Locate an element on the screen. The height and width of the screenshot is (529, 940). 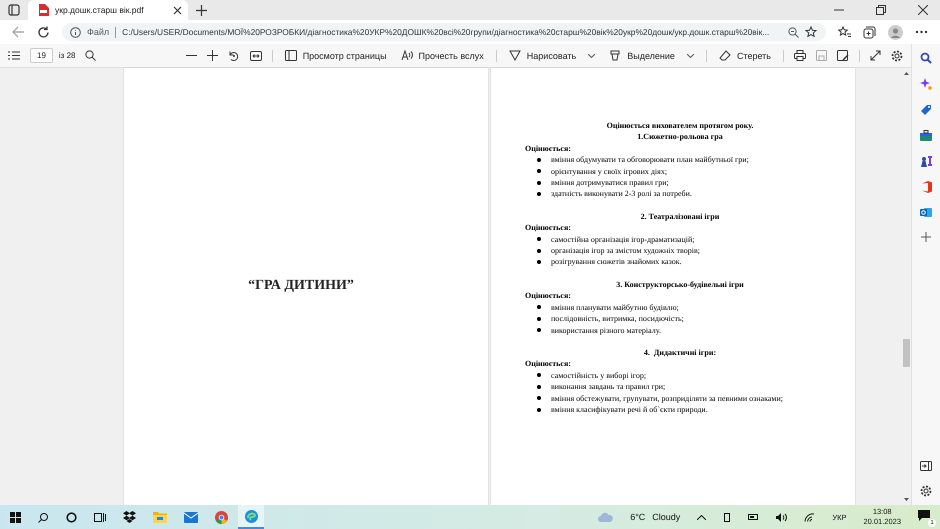
section-title: 1.Сюжетно-рольова гра is located at coordinates (680, 137).